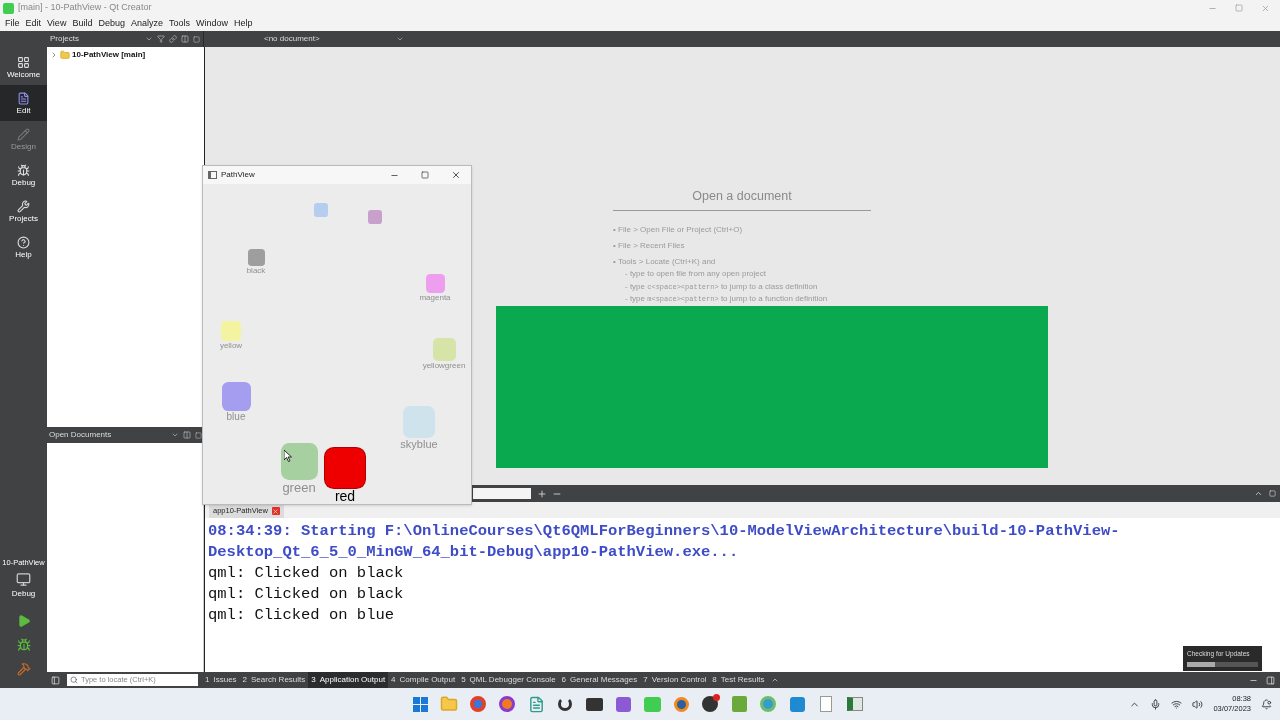 This screenshot has width=1280, height=720. Describe the element at coordinates (243, 23) in the screenshot. I see `menu-item: Help` at that location.